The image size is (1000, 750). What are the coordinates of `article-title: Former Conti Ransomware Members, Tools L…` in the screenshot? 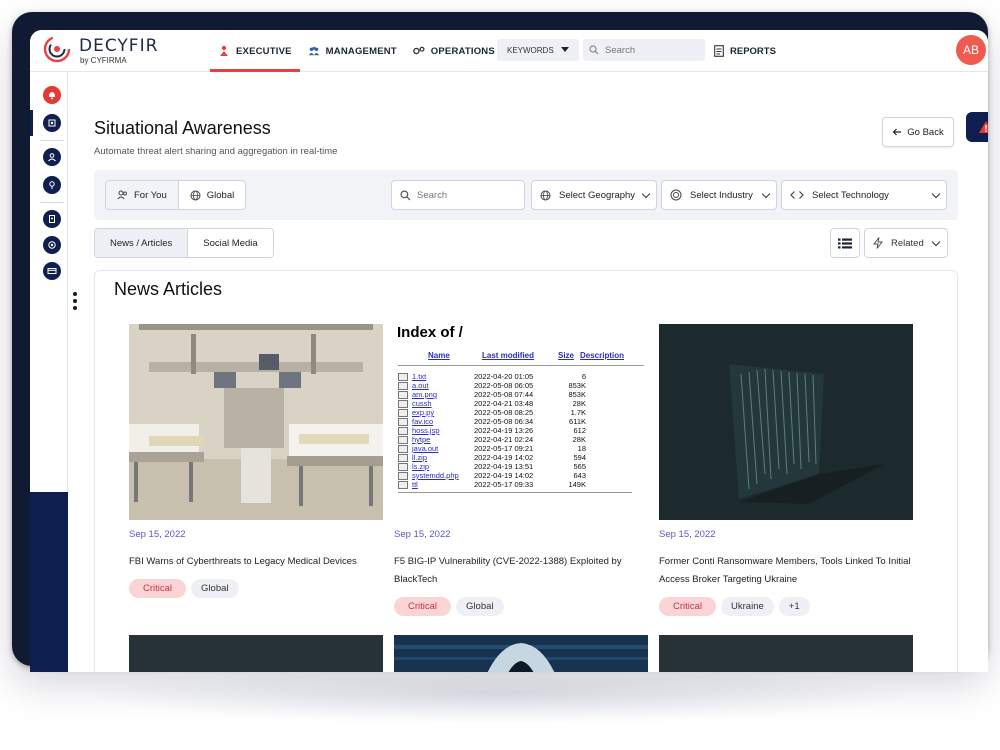 It's located at (786, 571).